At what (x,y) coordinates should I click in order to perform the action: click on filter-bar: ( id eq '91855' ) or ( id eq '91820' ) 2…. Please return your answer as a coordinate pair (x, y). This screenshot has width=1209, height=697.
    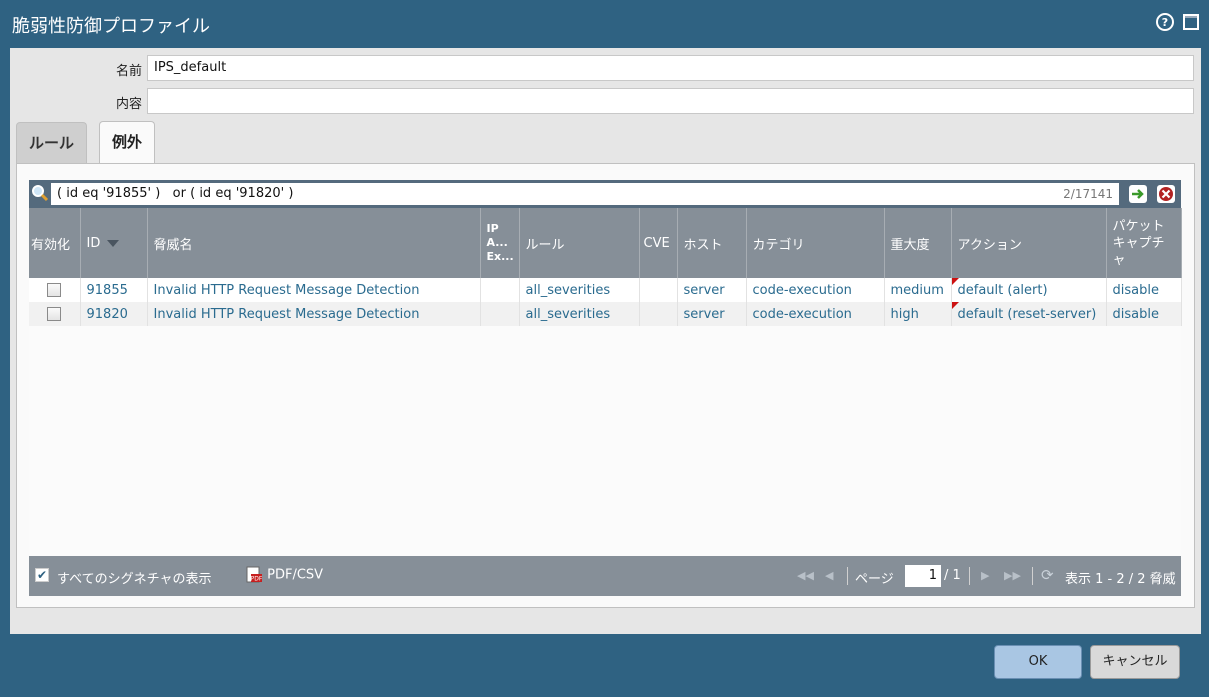
    Looking at the image, I should click on (605, 194).